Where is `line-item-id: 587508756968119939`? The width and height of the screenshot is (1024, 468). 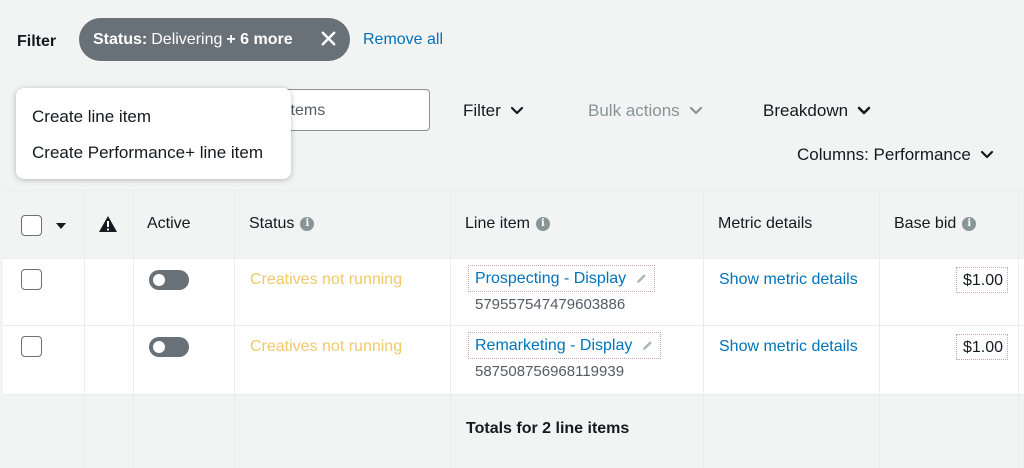
line-item-id: 587508756968119939 is located at coordinates (550, 371).